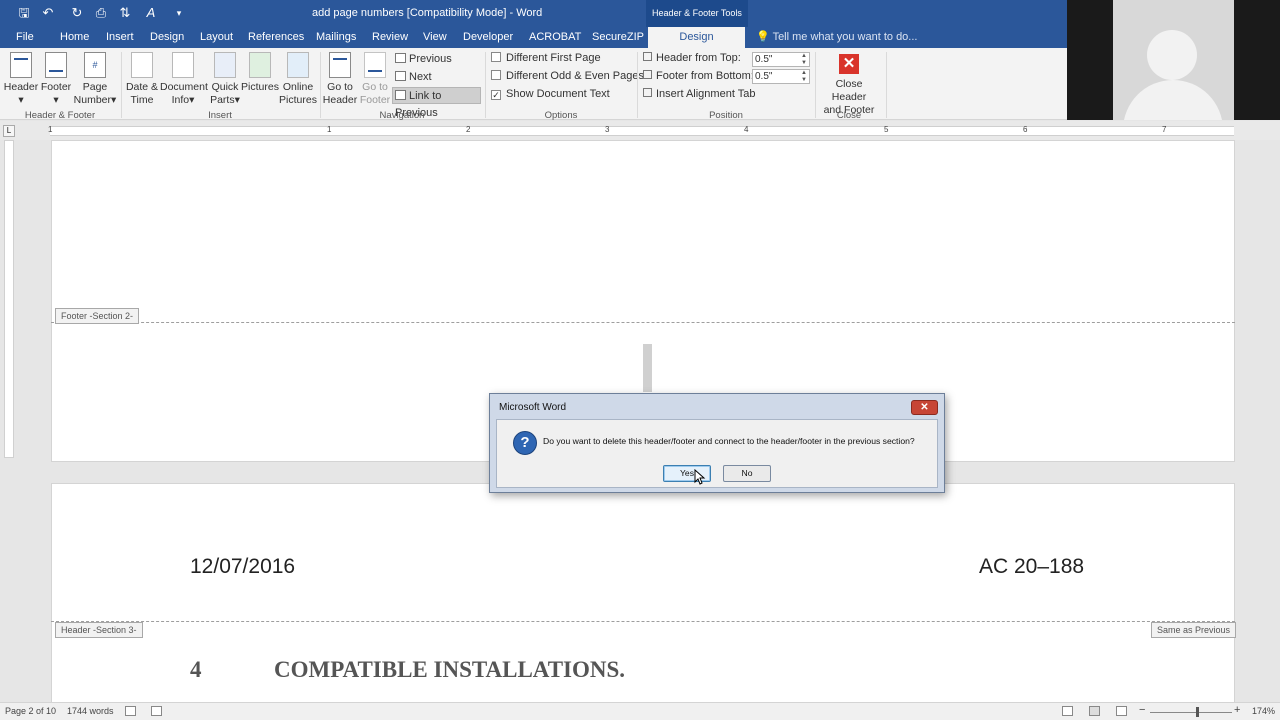 This screenshot has width=1280, height=720. Describe the element at coordinates (77, 13) in the screenshot. I see `redo-icon: ↻` at that location.